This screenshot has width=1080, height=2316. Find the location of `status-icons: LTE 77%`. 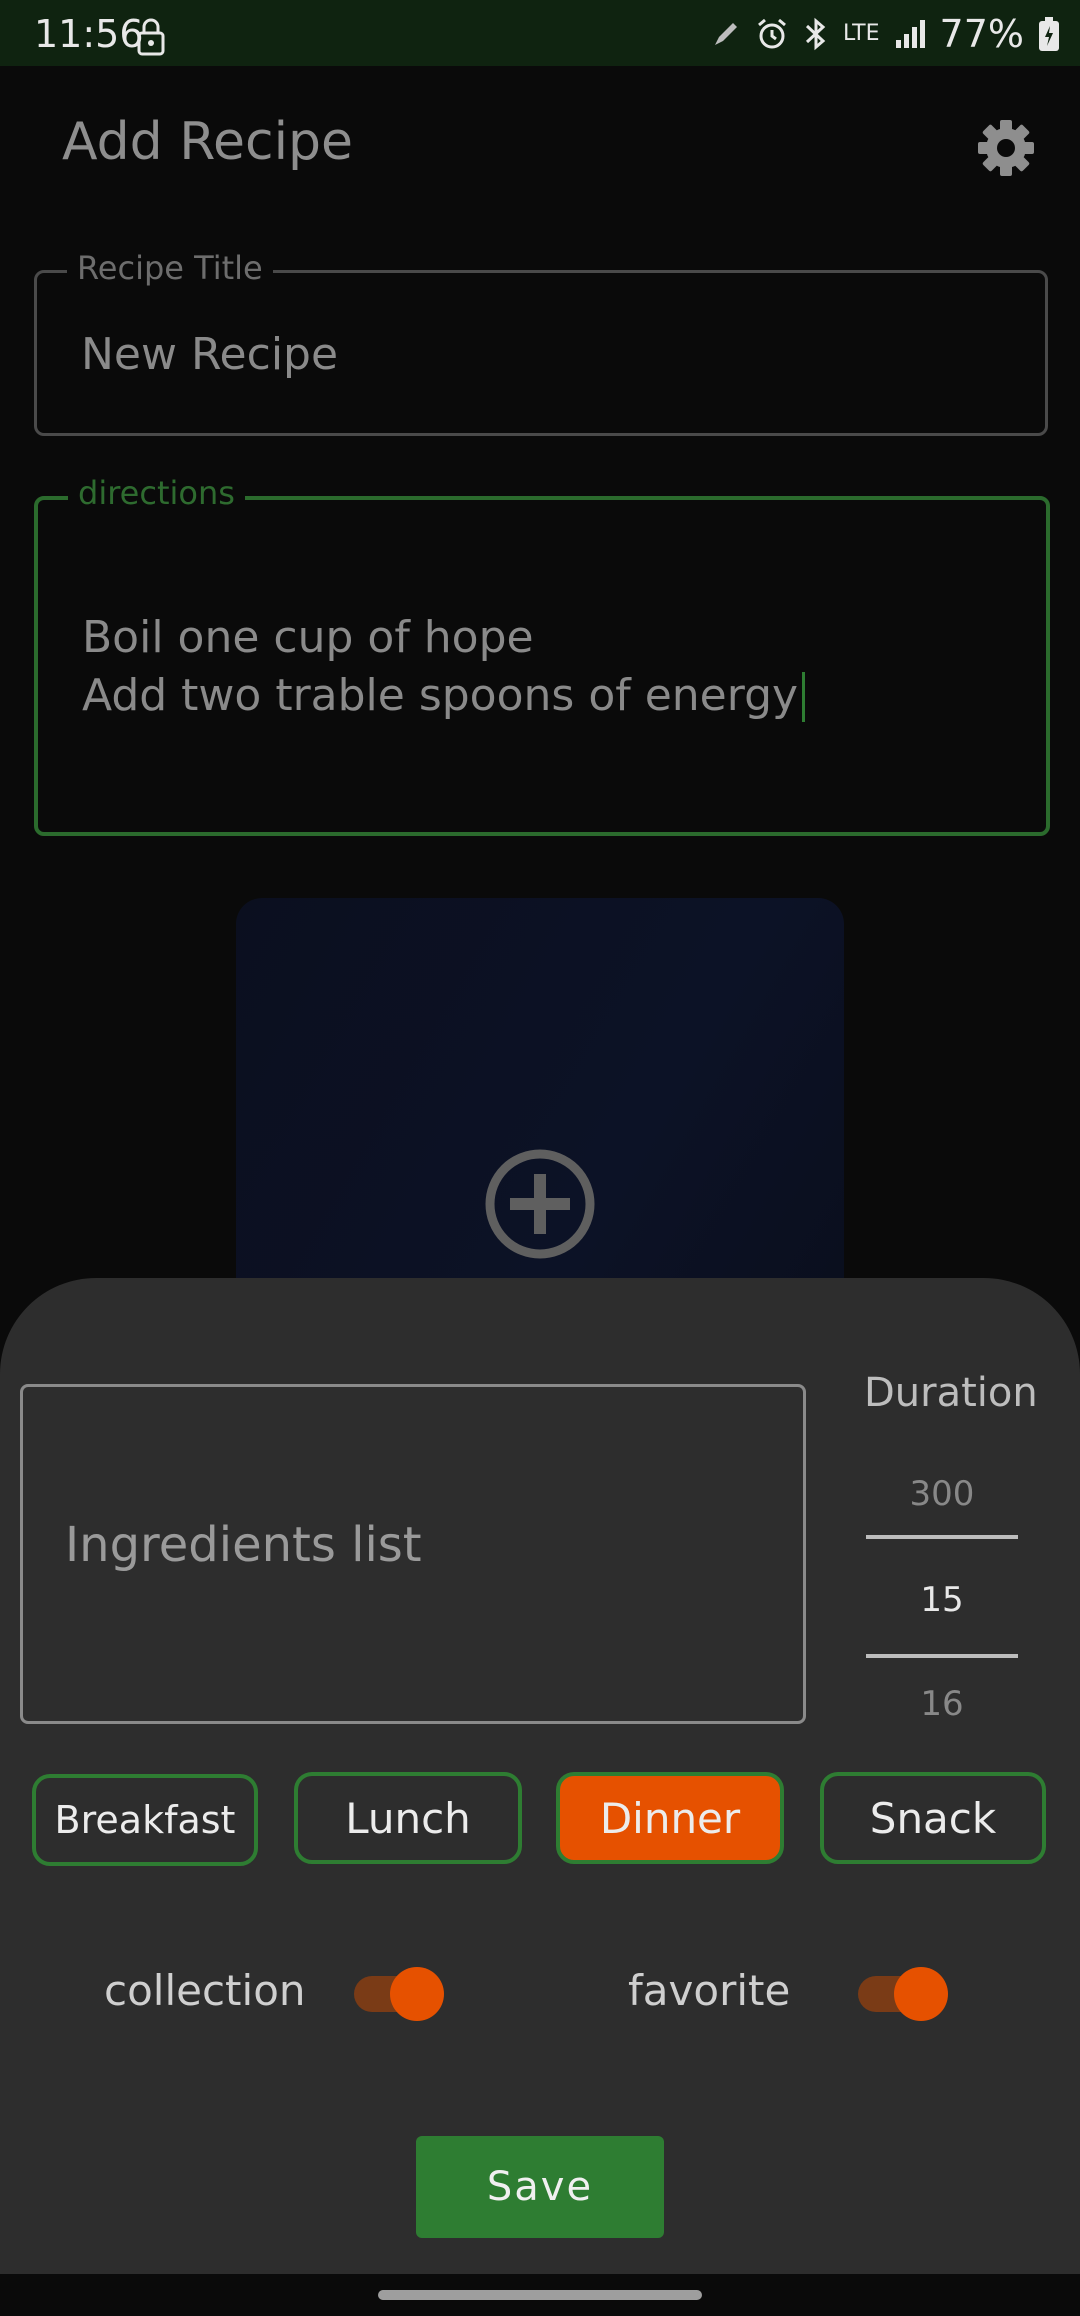

status-icons: LTE 77% is located at coordinates (885, 34).